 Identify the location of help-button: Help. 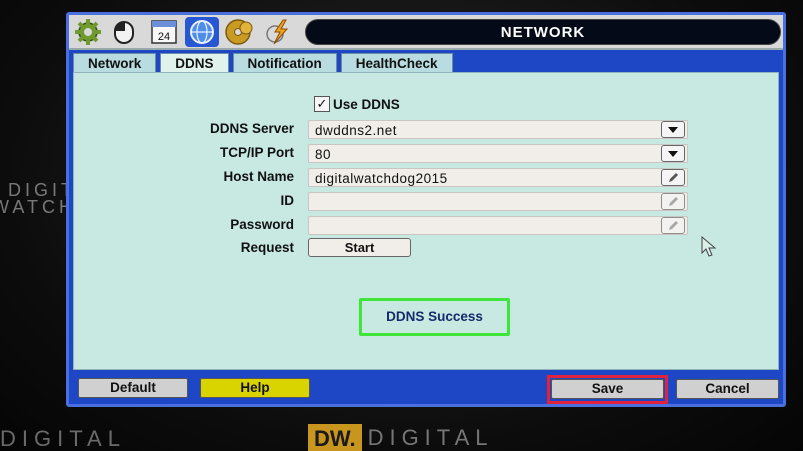
(255, 388).